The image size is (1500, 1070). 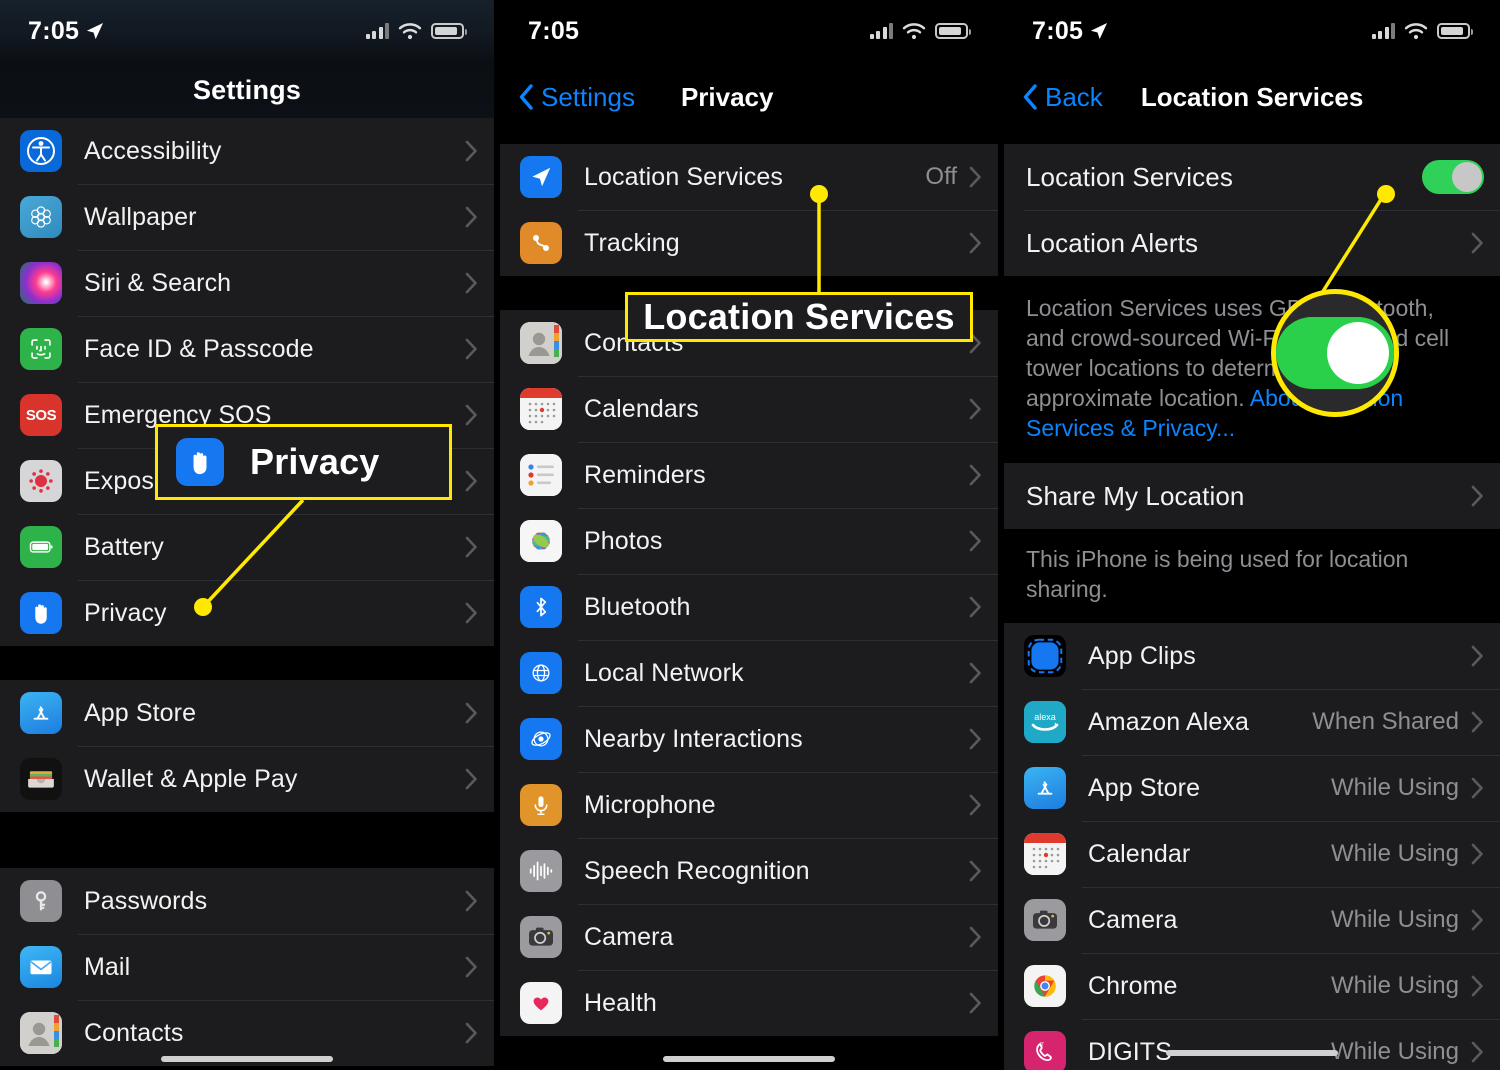 I want to click on back-button: Settings, so click(x=567, y=97).